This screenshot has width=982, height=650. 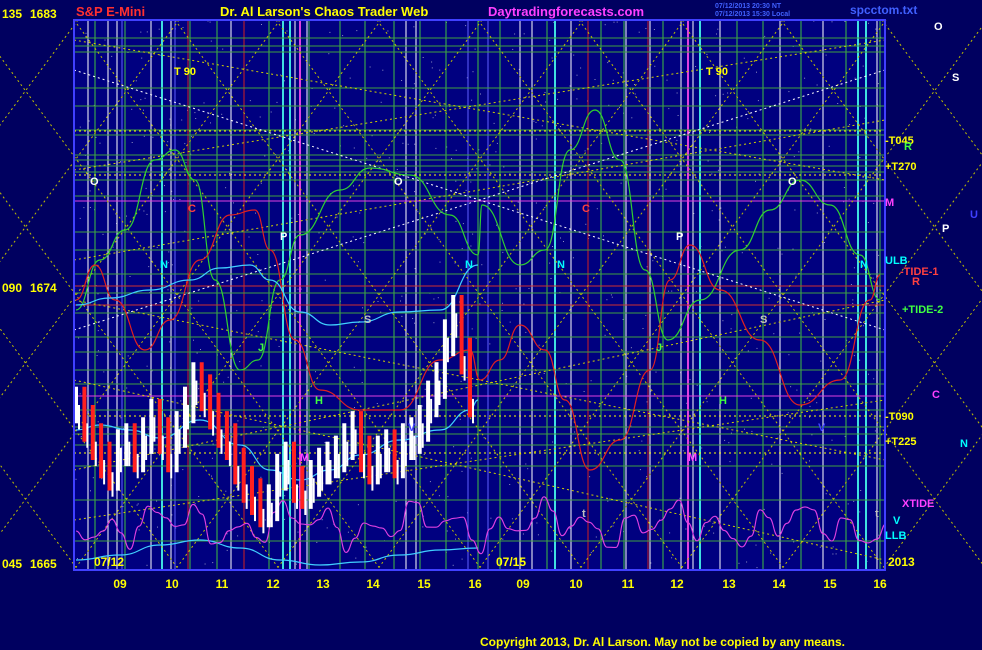 What do you see at coordinates (469, 265) in the screenshot?
I see `marker-label: N` at bounding box center [469, 265].